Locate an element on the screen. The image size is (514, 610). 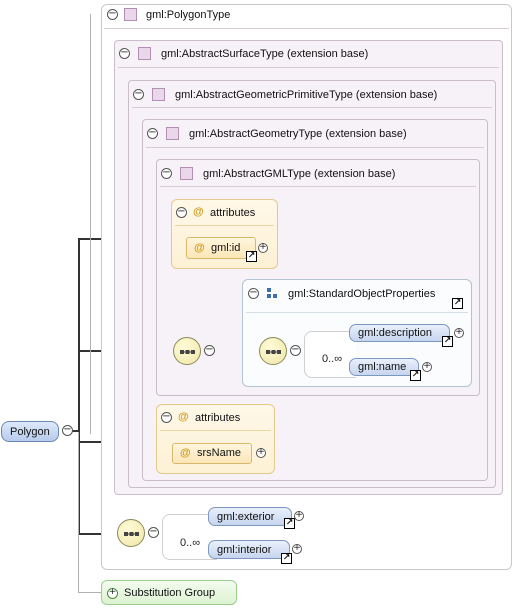
gml-description-element: gml:description is located at coordinates (399, 333).